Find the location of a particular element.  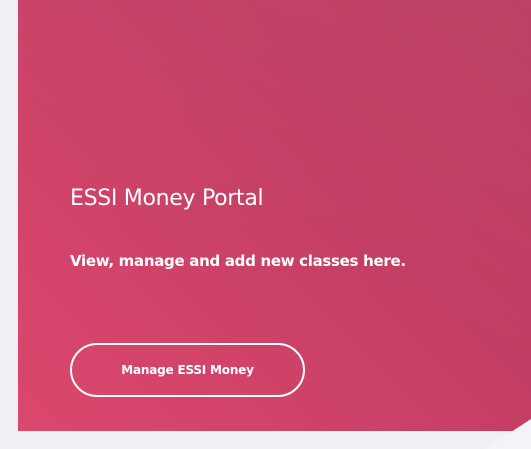

card-title: ESSI Money Portal is located at coordinates (167, 198).